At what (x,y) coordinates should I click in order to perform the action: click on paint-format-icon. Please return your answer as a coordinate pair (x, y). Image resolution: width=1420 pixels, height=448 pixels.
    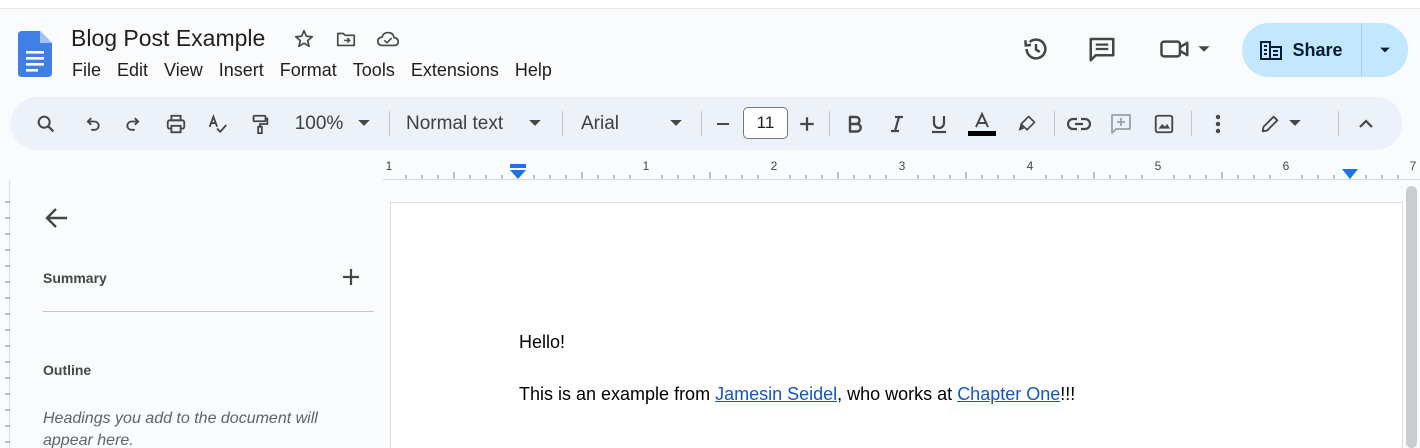
    Looking at the image, I should click on (260, 123).